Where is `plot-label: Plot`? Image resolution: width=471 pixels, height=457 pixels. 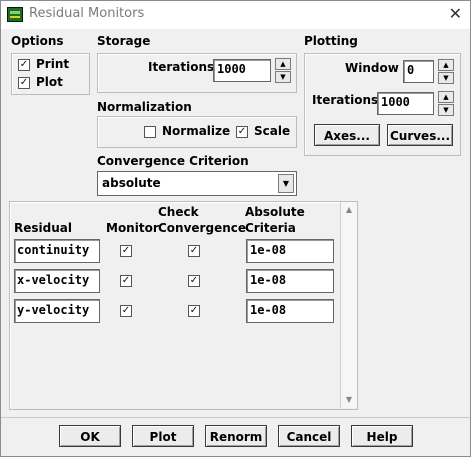
plot-label: Plot is located at coordinates (49, 82).